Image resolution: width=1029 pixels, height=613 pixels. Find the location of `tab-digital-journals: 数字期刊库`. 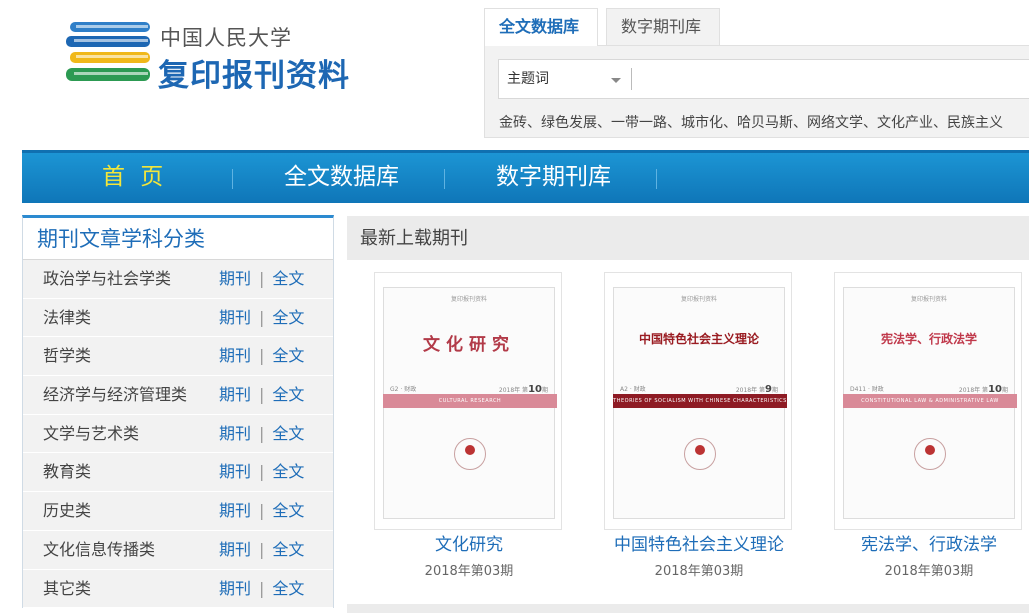

tab-digital-journals: 数字期刊库 is located at coordinates (663, 27).